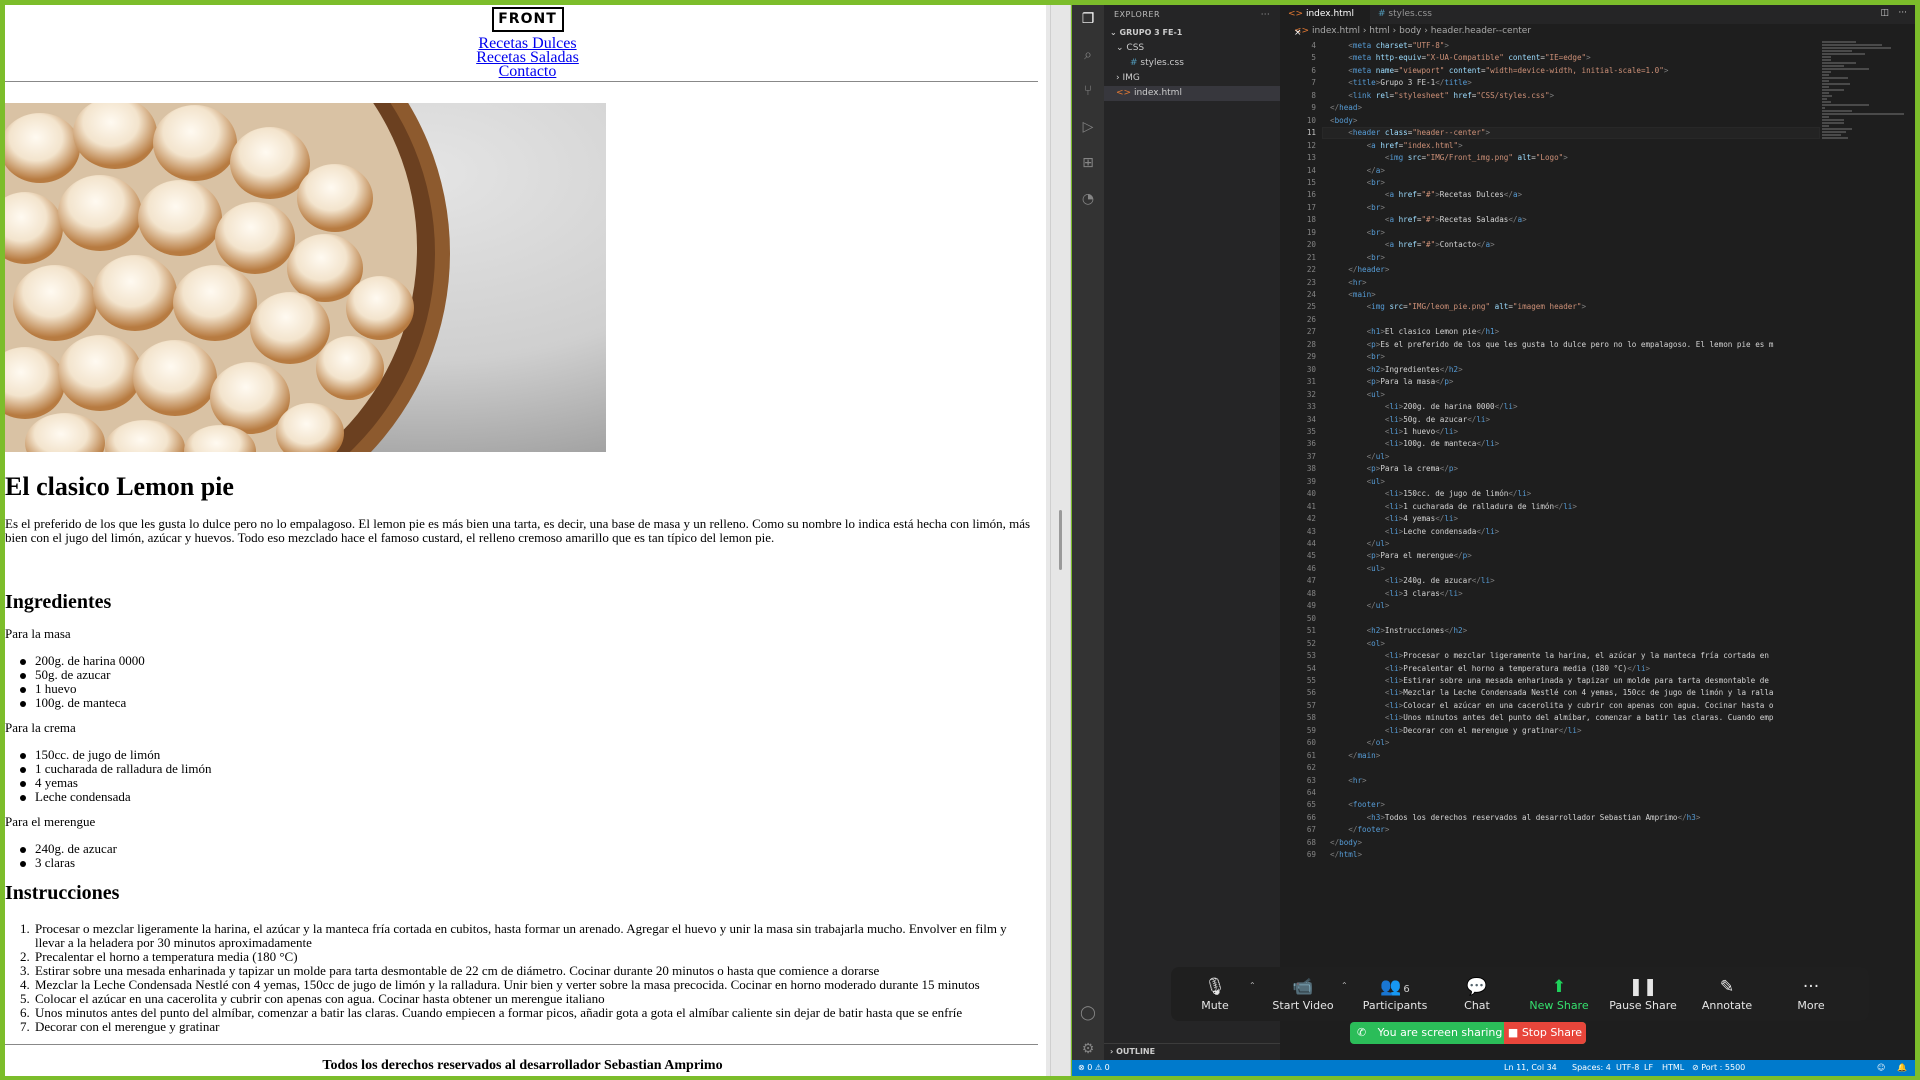 This screenshot has width=1920, height=1080. Describe the element at coordinates (1192, 1051) in the screenshot. I see `outline-section: › OUTLINE` at that location.